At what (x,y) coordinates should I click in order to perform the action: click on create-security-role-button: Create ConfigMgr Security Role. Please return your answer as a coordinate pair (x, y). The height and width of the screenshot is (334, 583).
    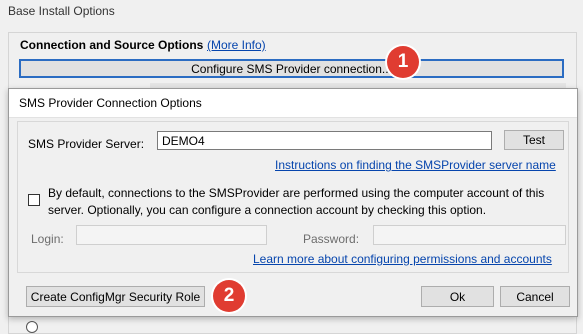
    Looking at the image, I should click on (115, 296).